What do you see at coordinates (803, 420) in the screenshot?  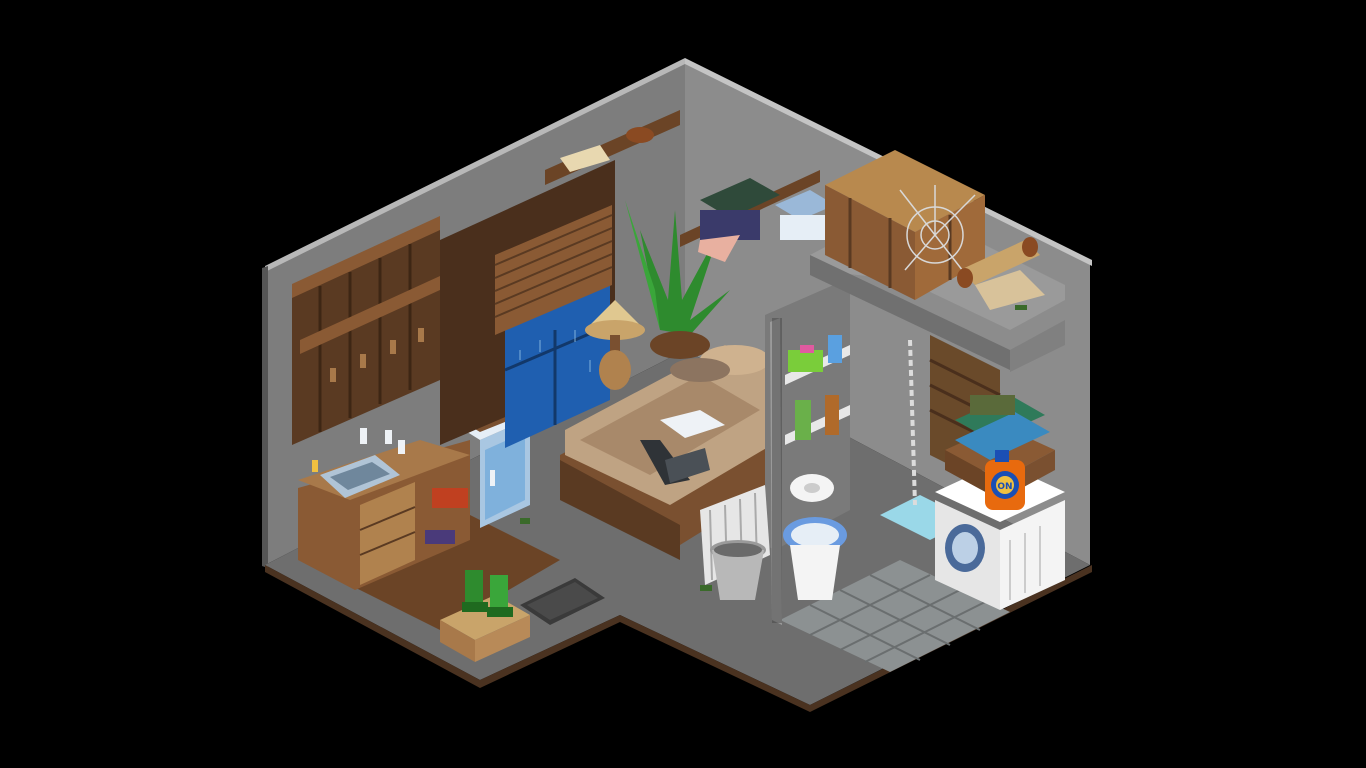 I see `bottle-green` at bounding box center [803, 420].